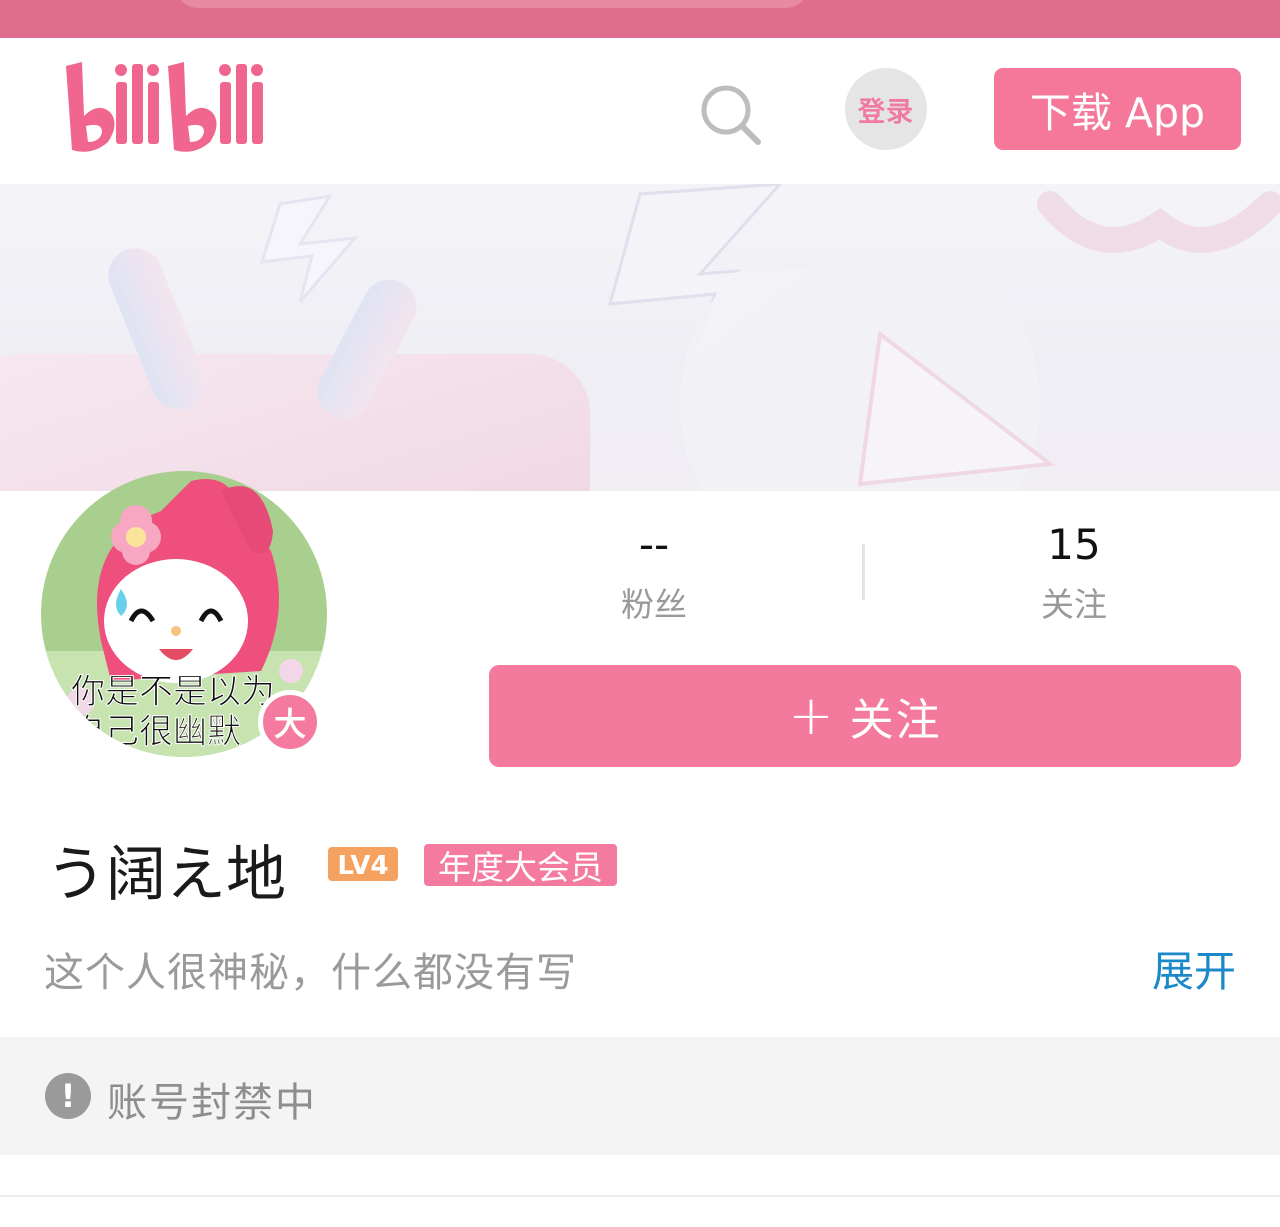 This screenshot has height=1227, width=1280. I want to click on bilibili-logo: bilibili, so click(170, 108).